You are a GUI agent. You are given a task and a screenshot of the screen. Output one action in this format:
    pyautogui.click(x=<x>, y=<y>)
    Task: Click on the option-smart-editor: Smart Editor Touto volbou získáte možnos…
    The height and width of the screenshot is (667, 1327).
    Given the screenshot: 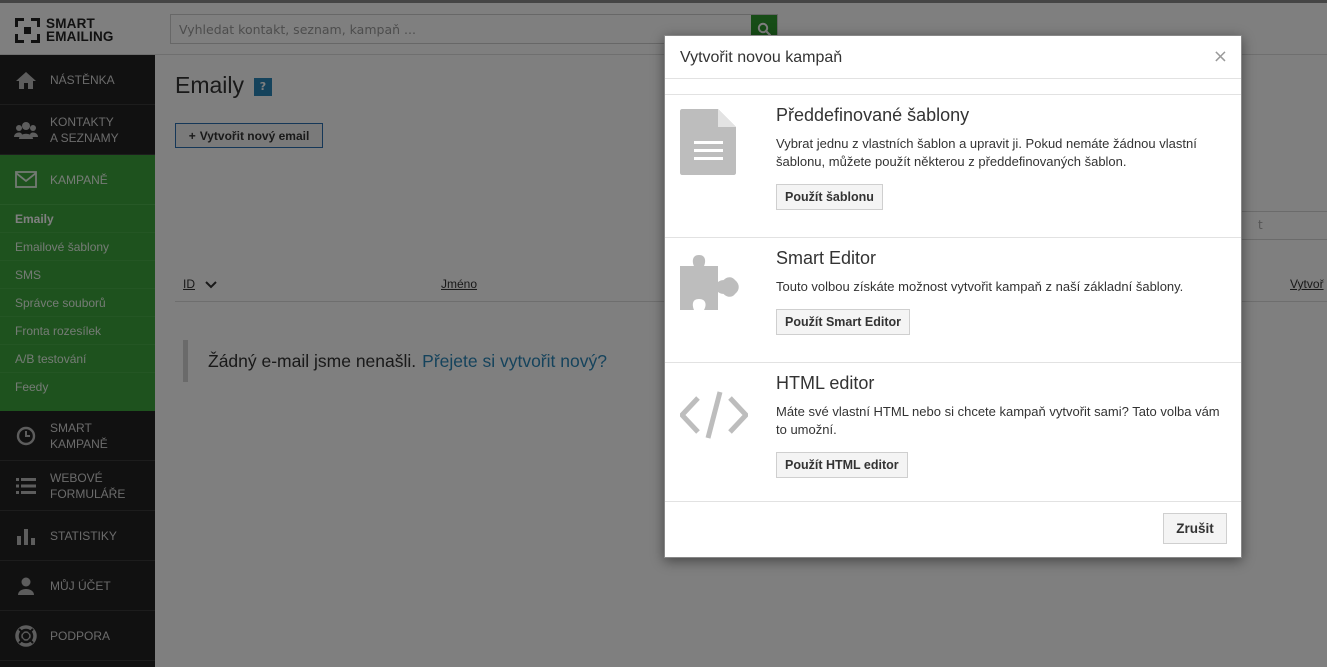 What is the action you would take?
    pyautogui.click(x=953, y=300)
    